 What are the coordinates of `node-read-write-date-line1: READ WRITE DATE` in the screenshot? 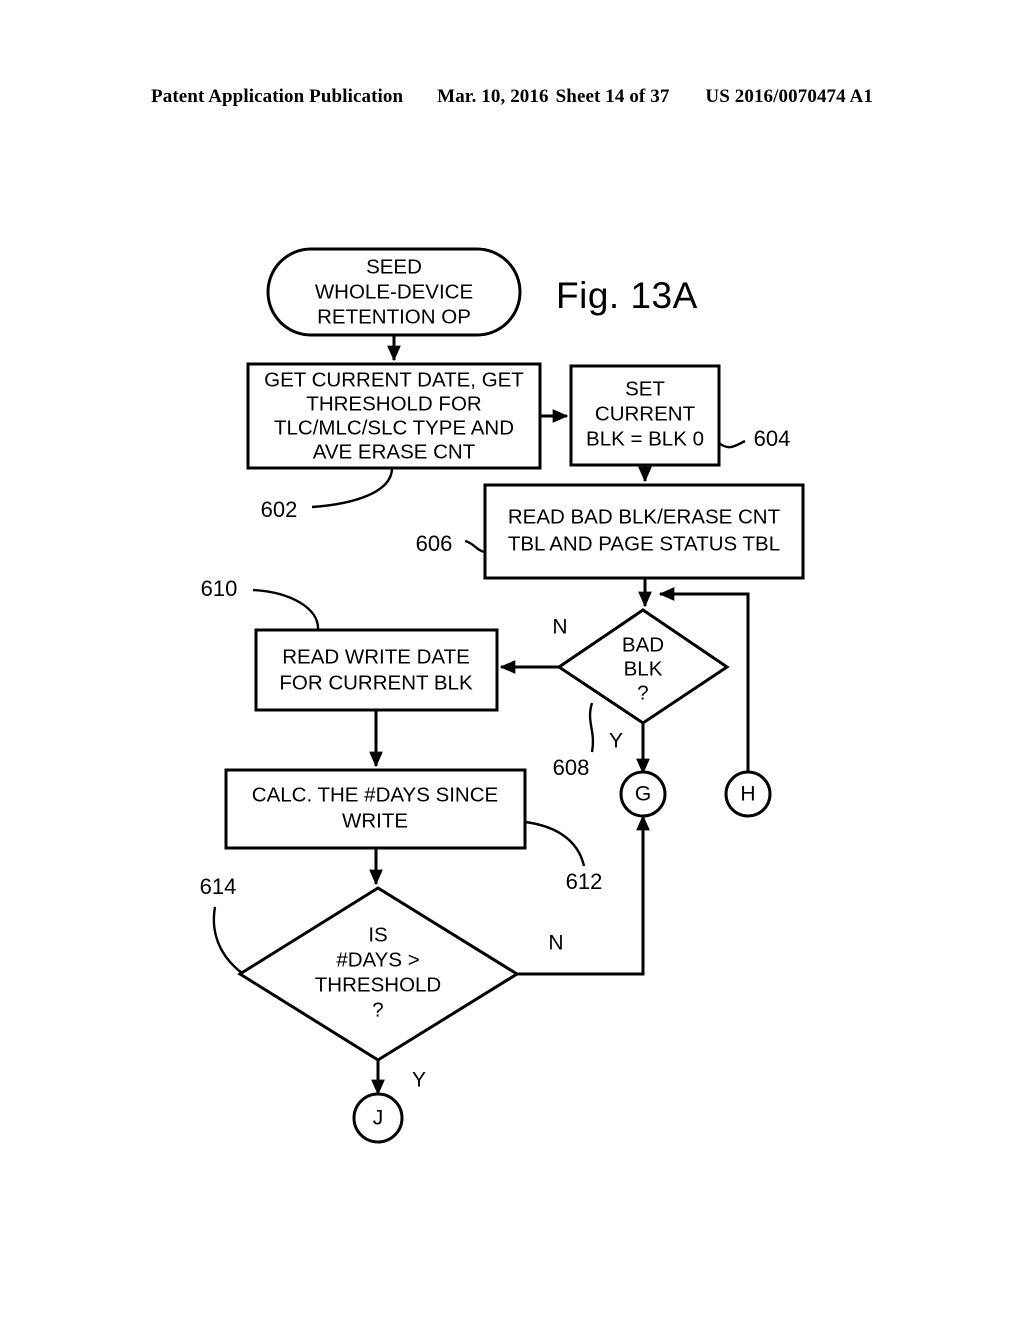 It's located at (376, 656).